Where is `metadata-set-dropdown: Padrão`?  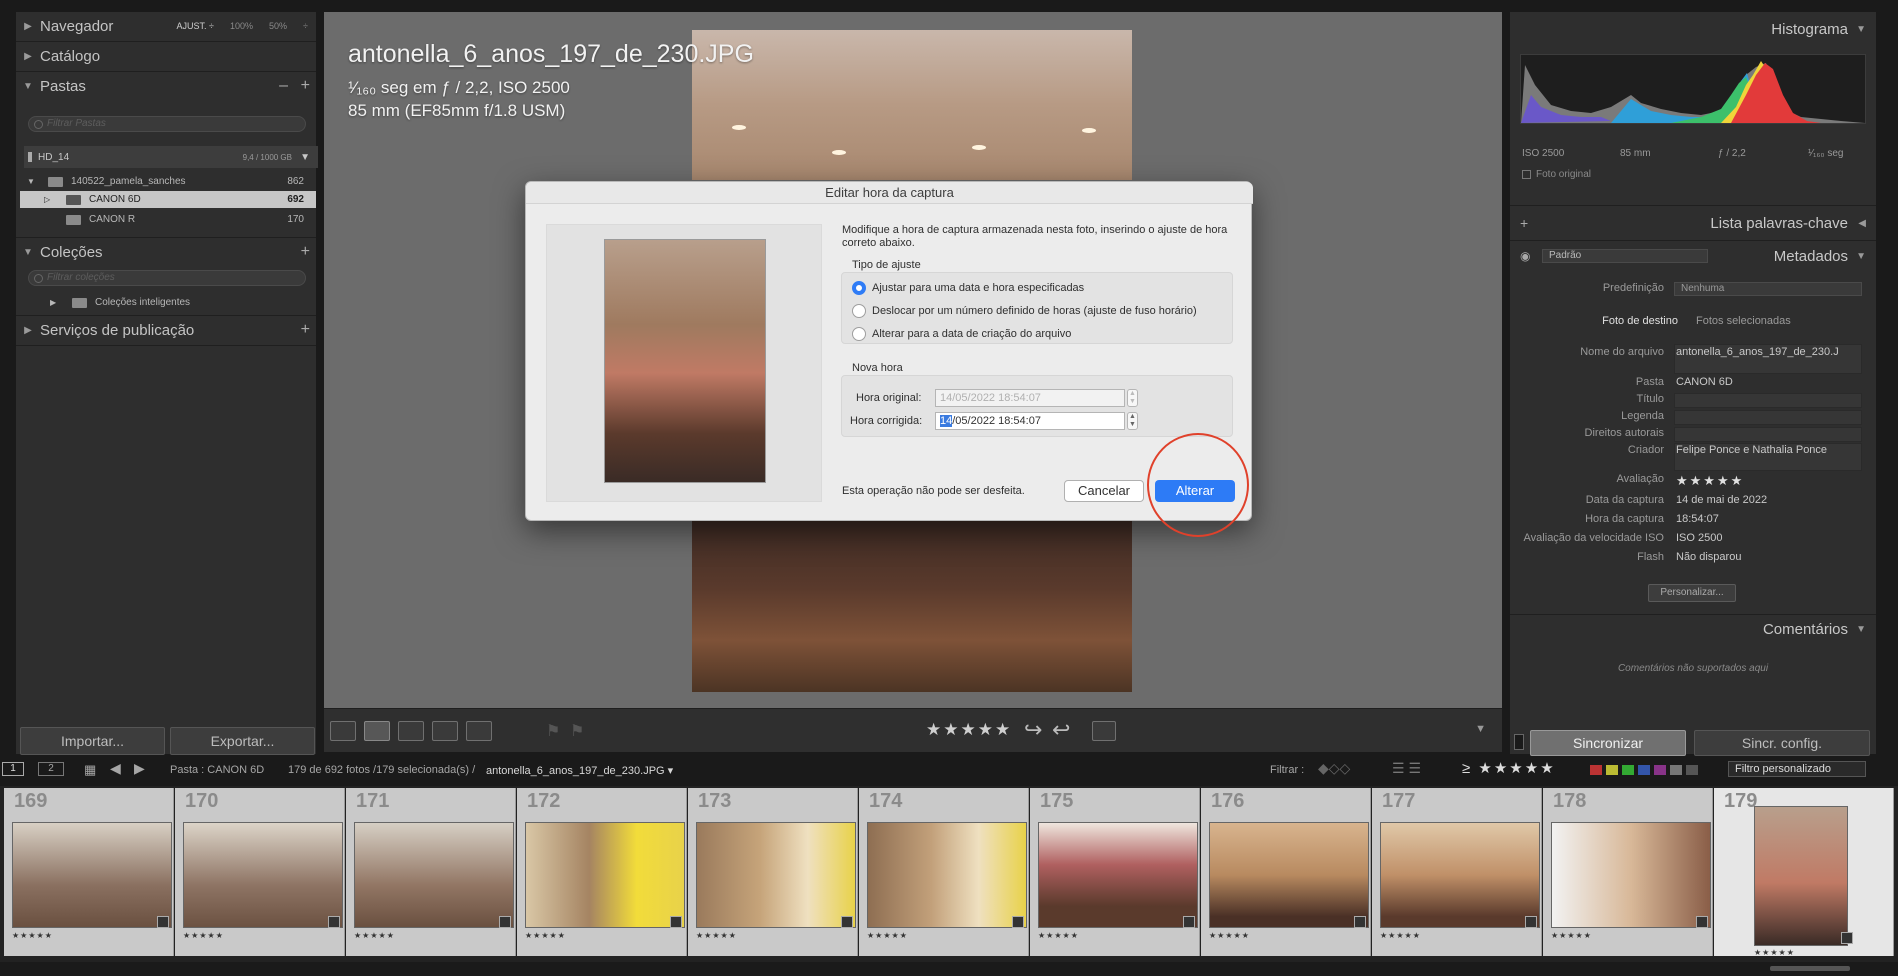
metadata-set-dropdown: Padrão is located at coordinates (1625, 256).